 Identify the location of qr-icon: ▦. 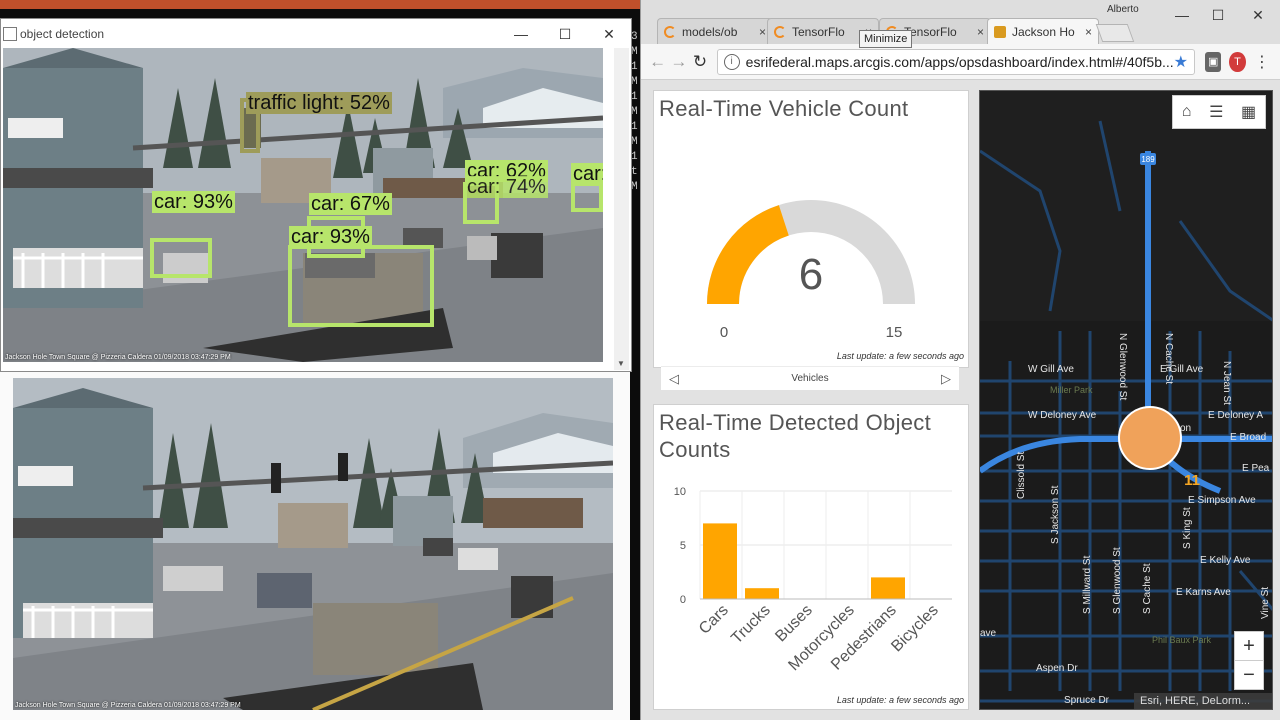
(1248, 112).